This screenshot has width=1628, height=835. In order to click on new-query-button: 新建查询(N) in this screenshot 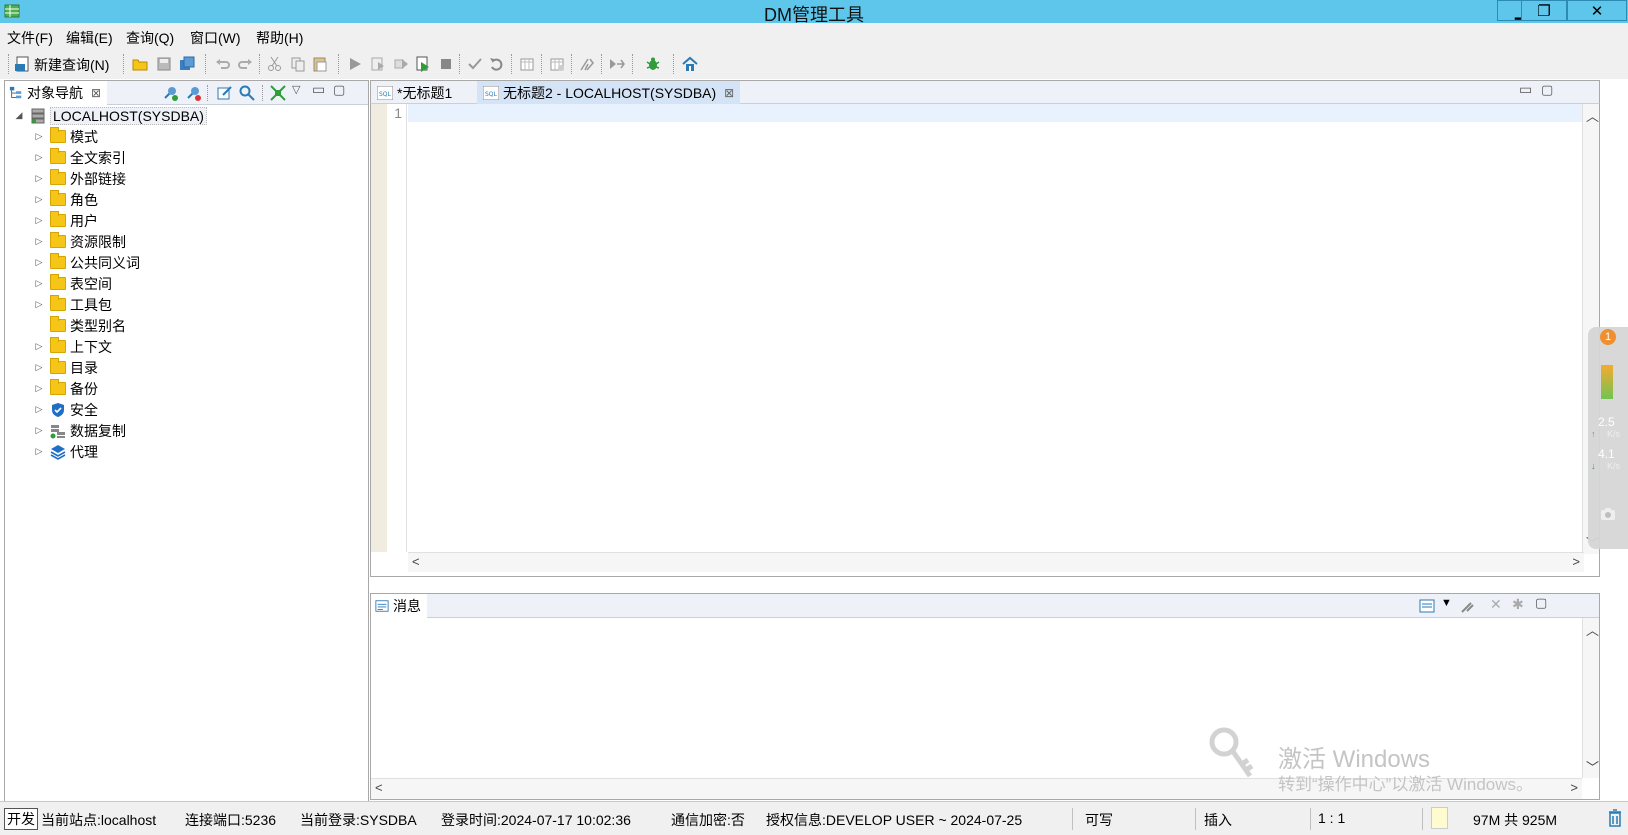, I will do `click(71, 65)`.